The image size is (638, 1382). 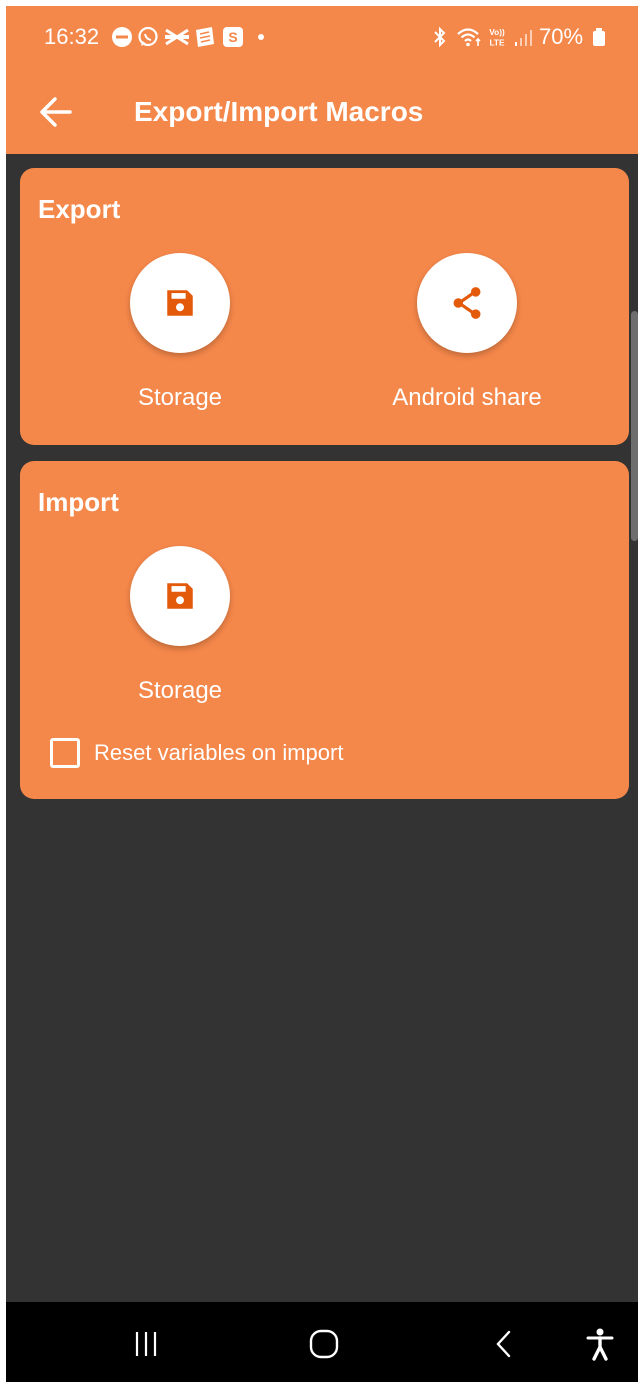 I want to click on recent-apps-icon, so click(x=146, y=1344).